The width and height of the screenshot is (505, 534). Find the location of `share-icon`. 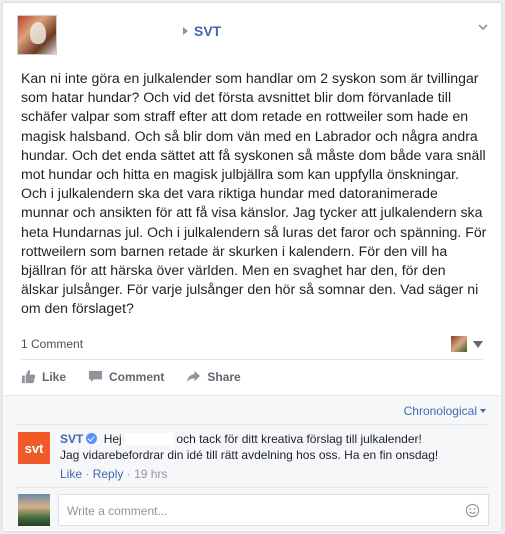

share-icon is located at coordinates (194, 376).